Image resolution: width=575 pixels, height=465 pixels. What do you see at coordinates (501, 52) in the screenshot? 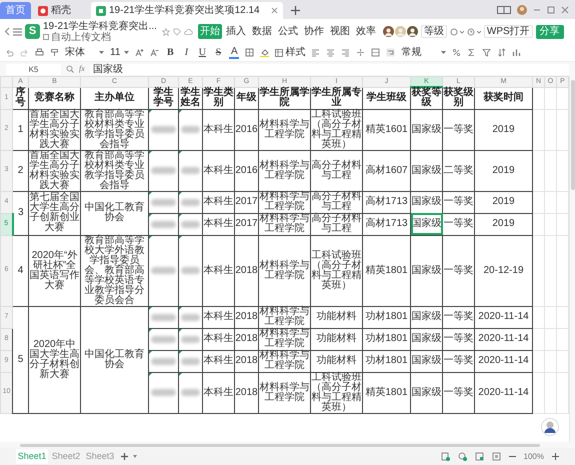
I see `sort-icon` at bounding box center [501, 52].